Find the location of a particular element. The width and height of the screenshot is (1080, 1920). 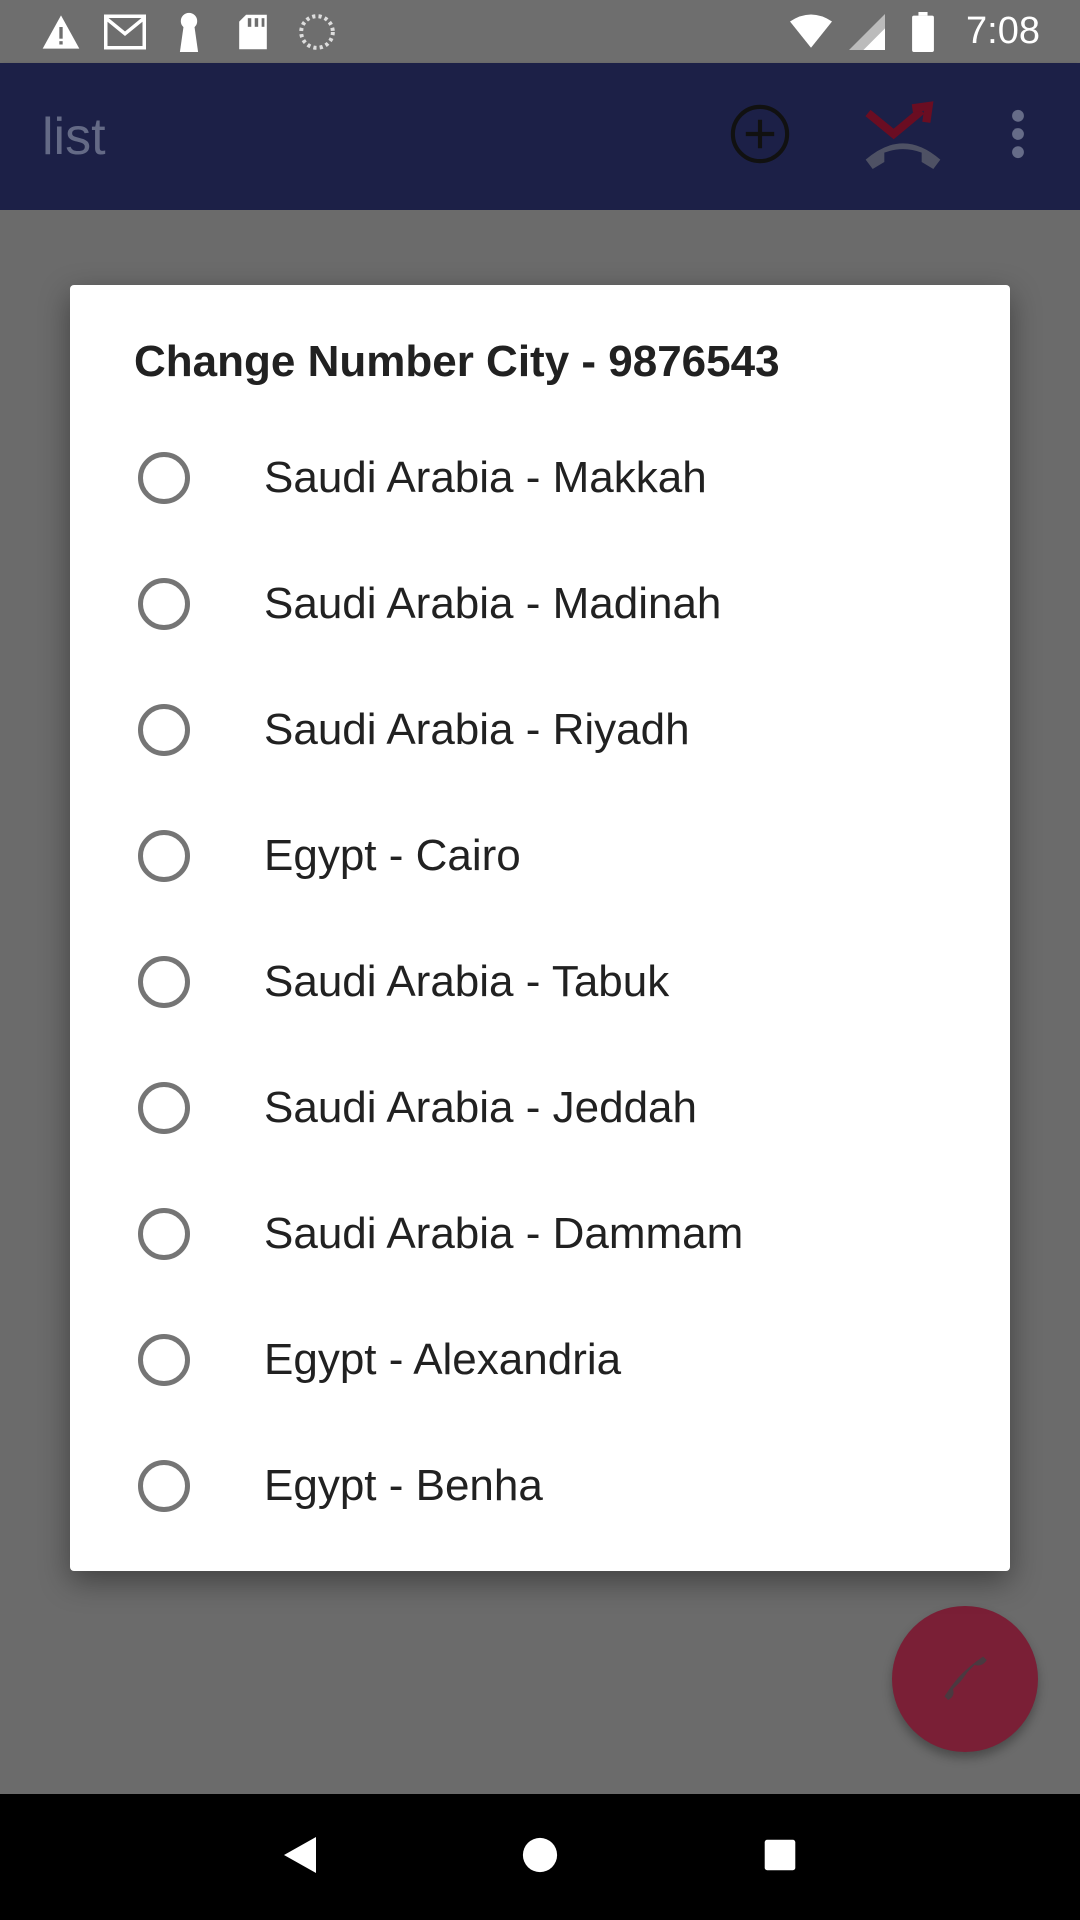

status-right-icons: 7:08 is located at coordinates (915, 31).